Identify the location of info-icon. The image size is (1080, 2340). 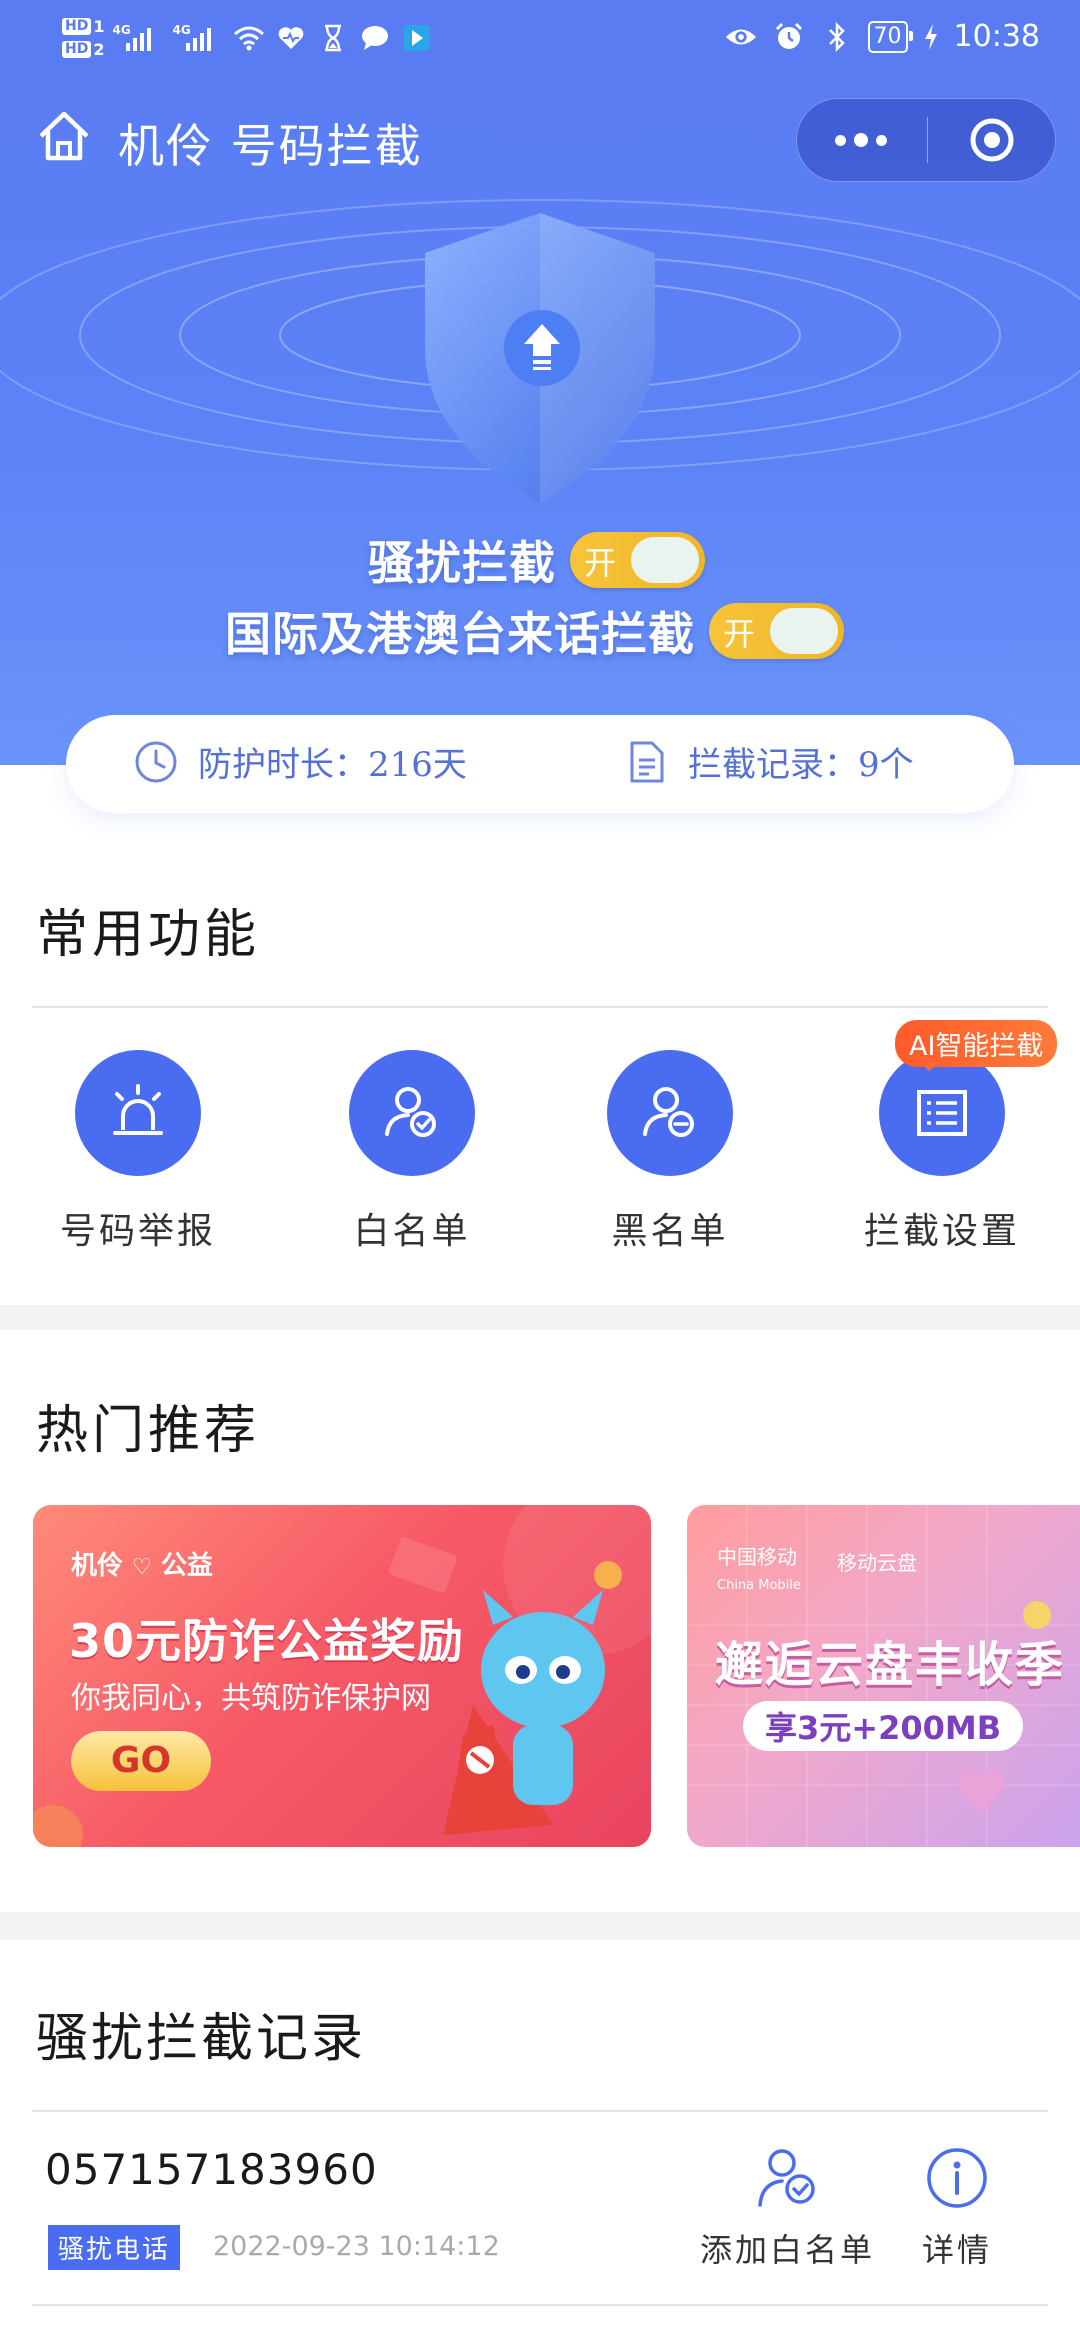
(957, 2178).